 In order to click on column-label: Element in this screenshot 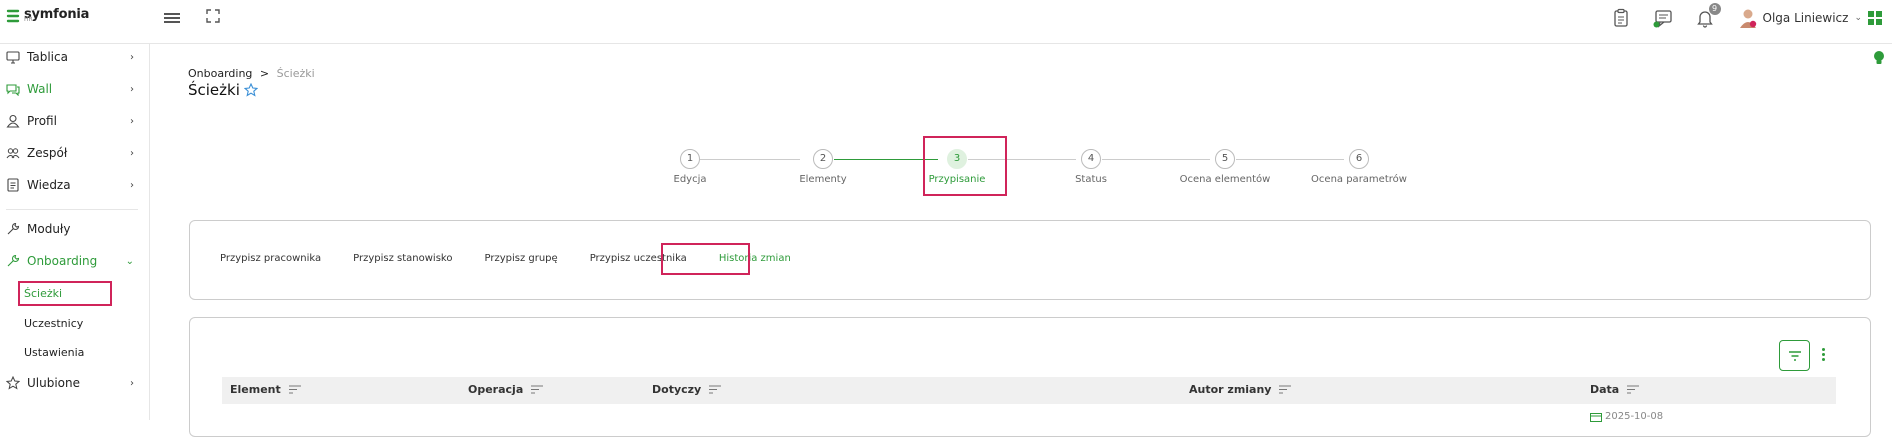, I will do `click(255, 389)`.